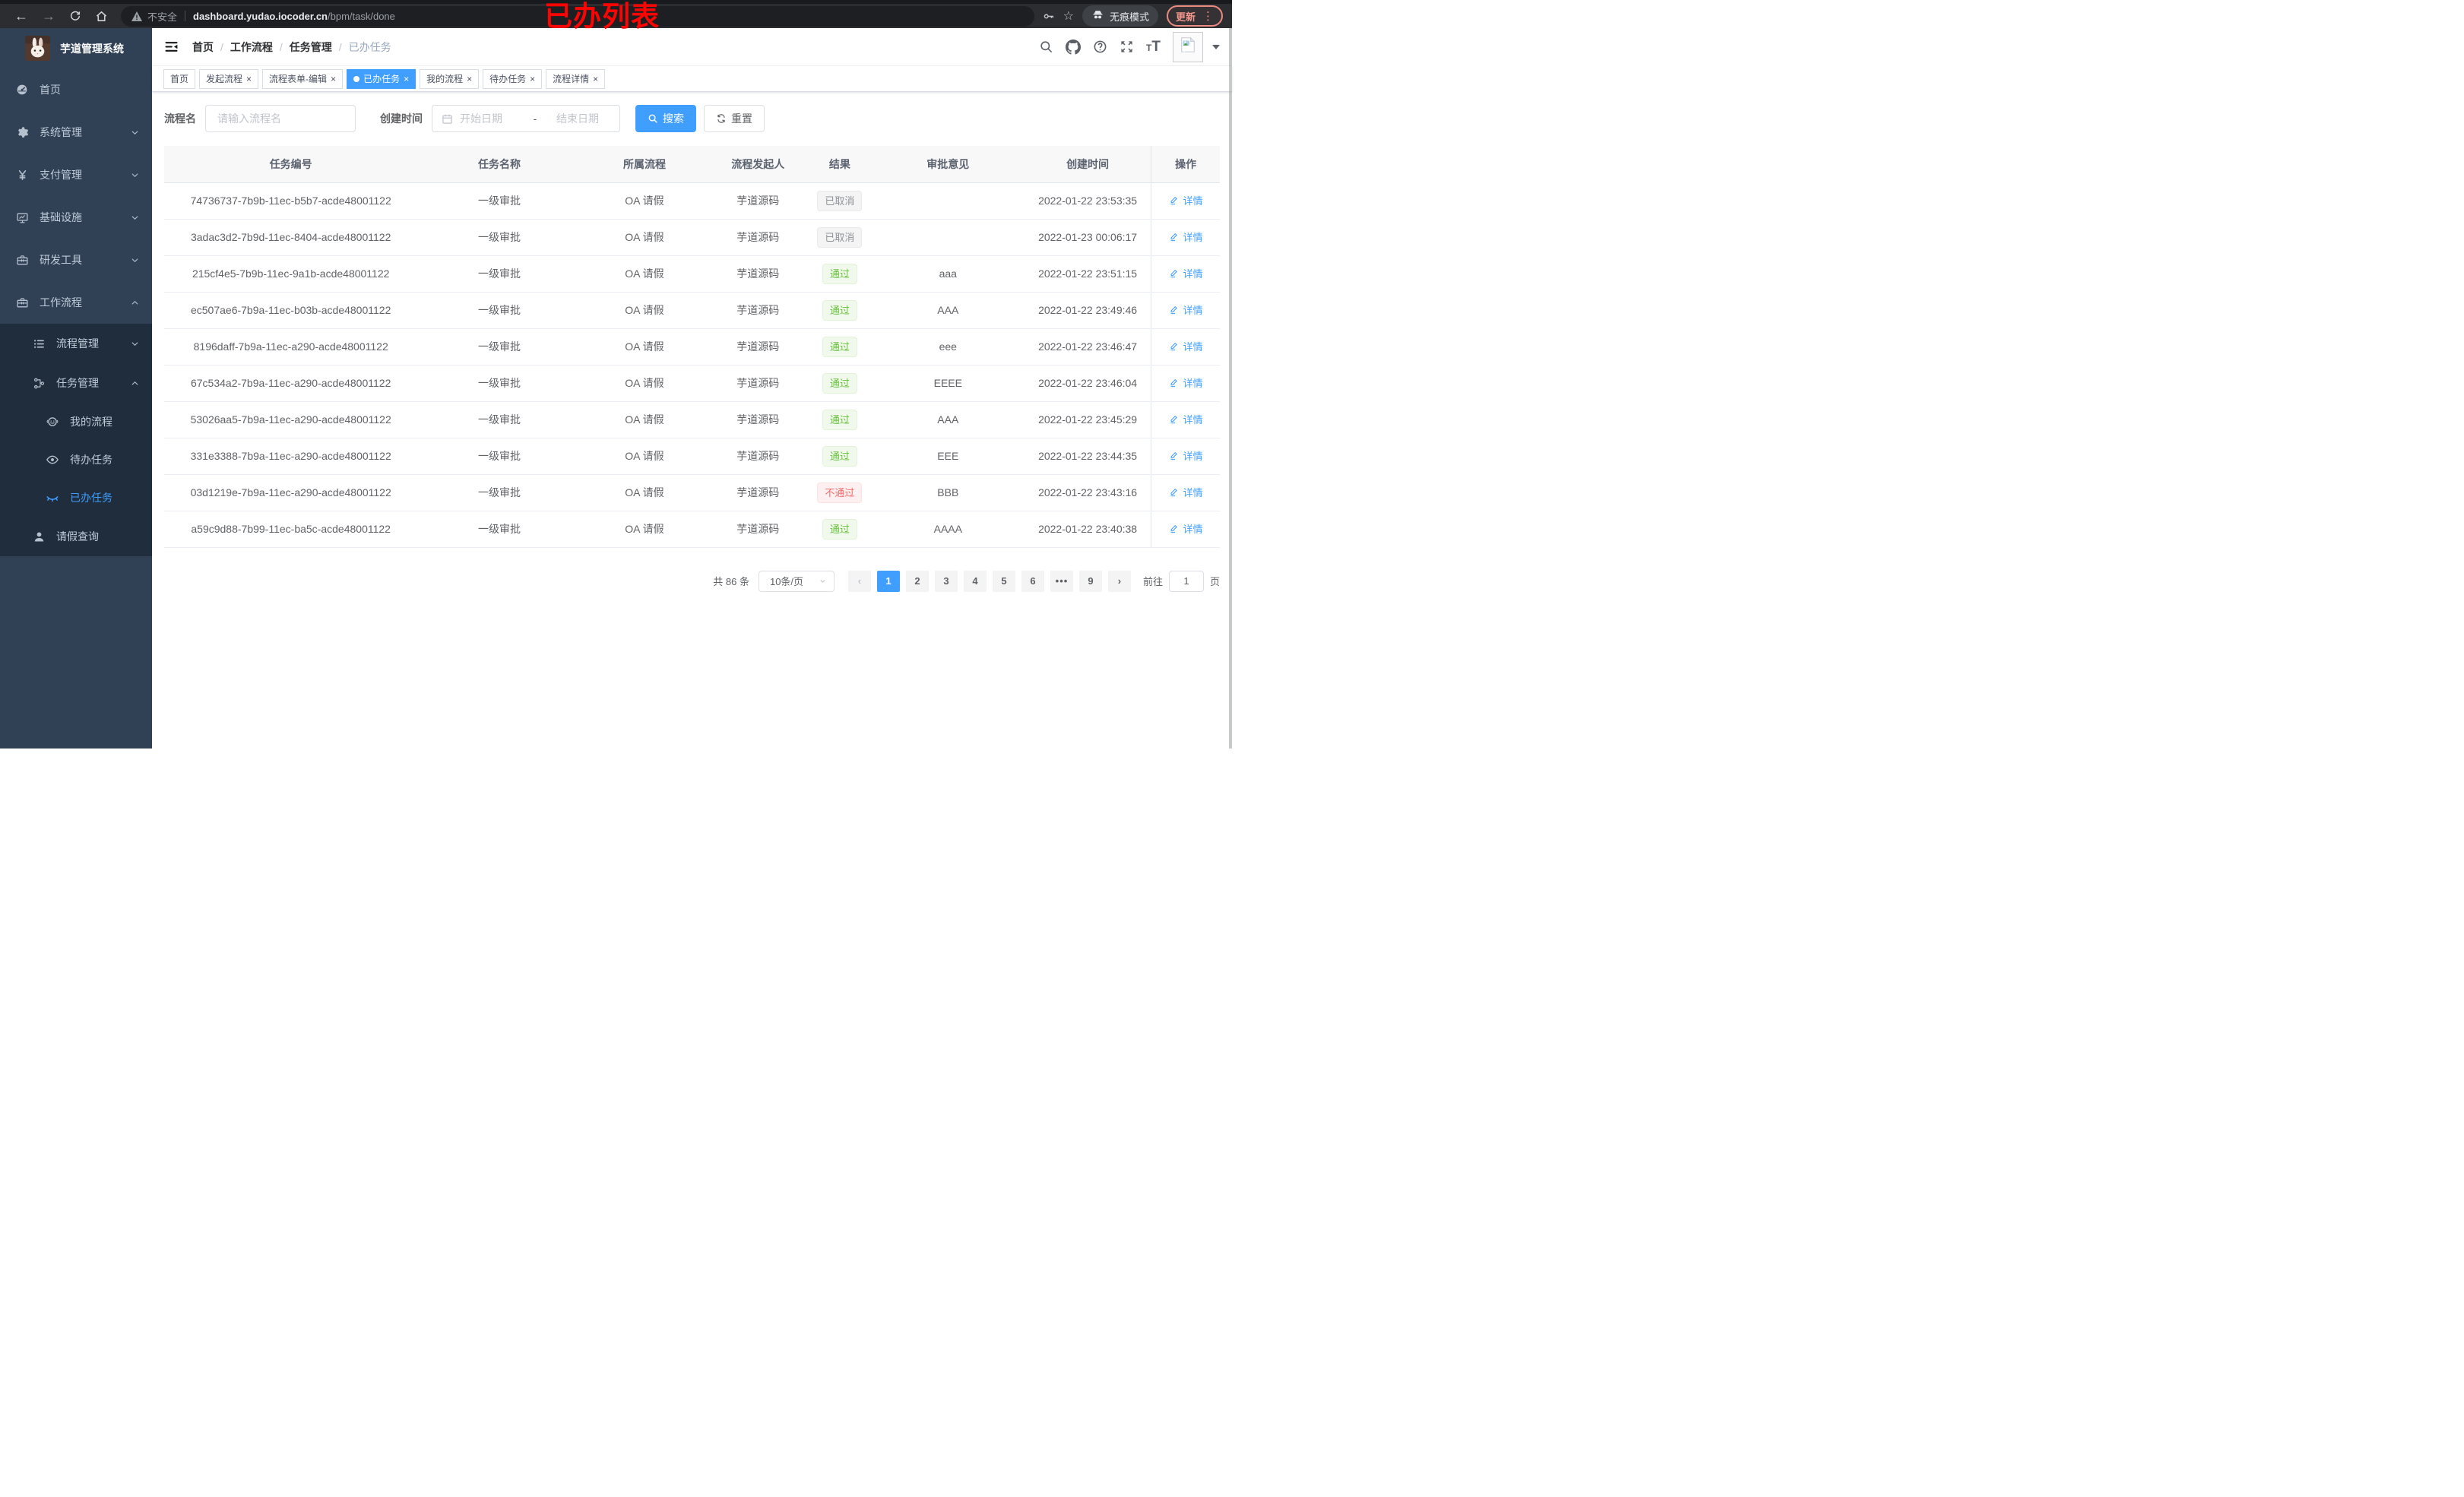 The width and height of the screenshot is (2464, 1497). Describe the element at coordinates (447, 119) in the screenshot. I see `calendar-icon` at that location.